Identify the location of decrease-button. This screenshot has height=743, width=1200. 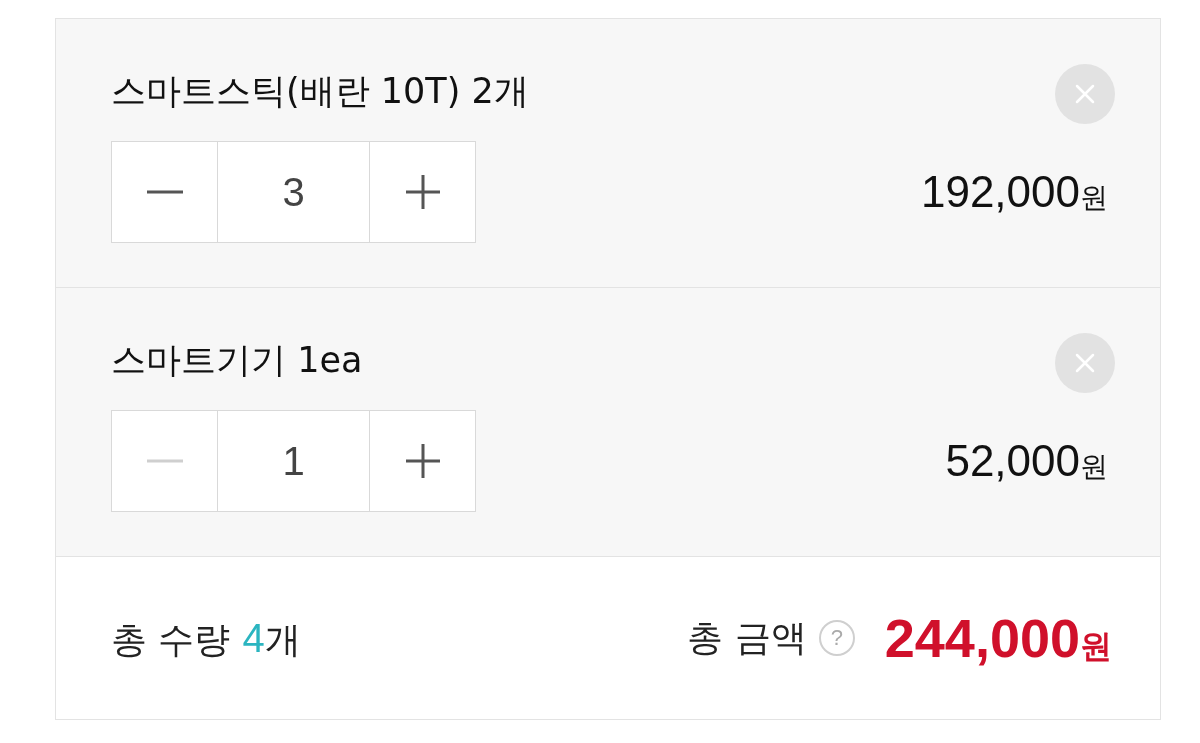
(164, 192).